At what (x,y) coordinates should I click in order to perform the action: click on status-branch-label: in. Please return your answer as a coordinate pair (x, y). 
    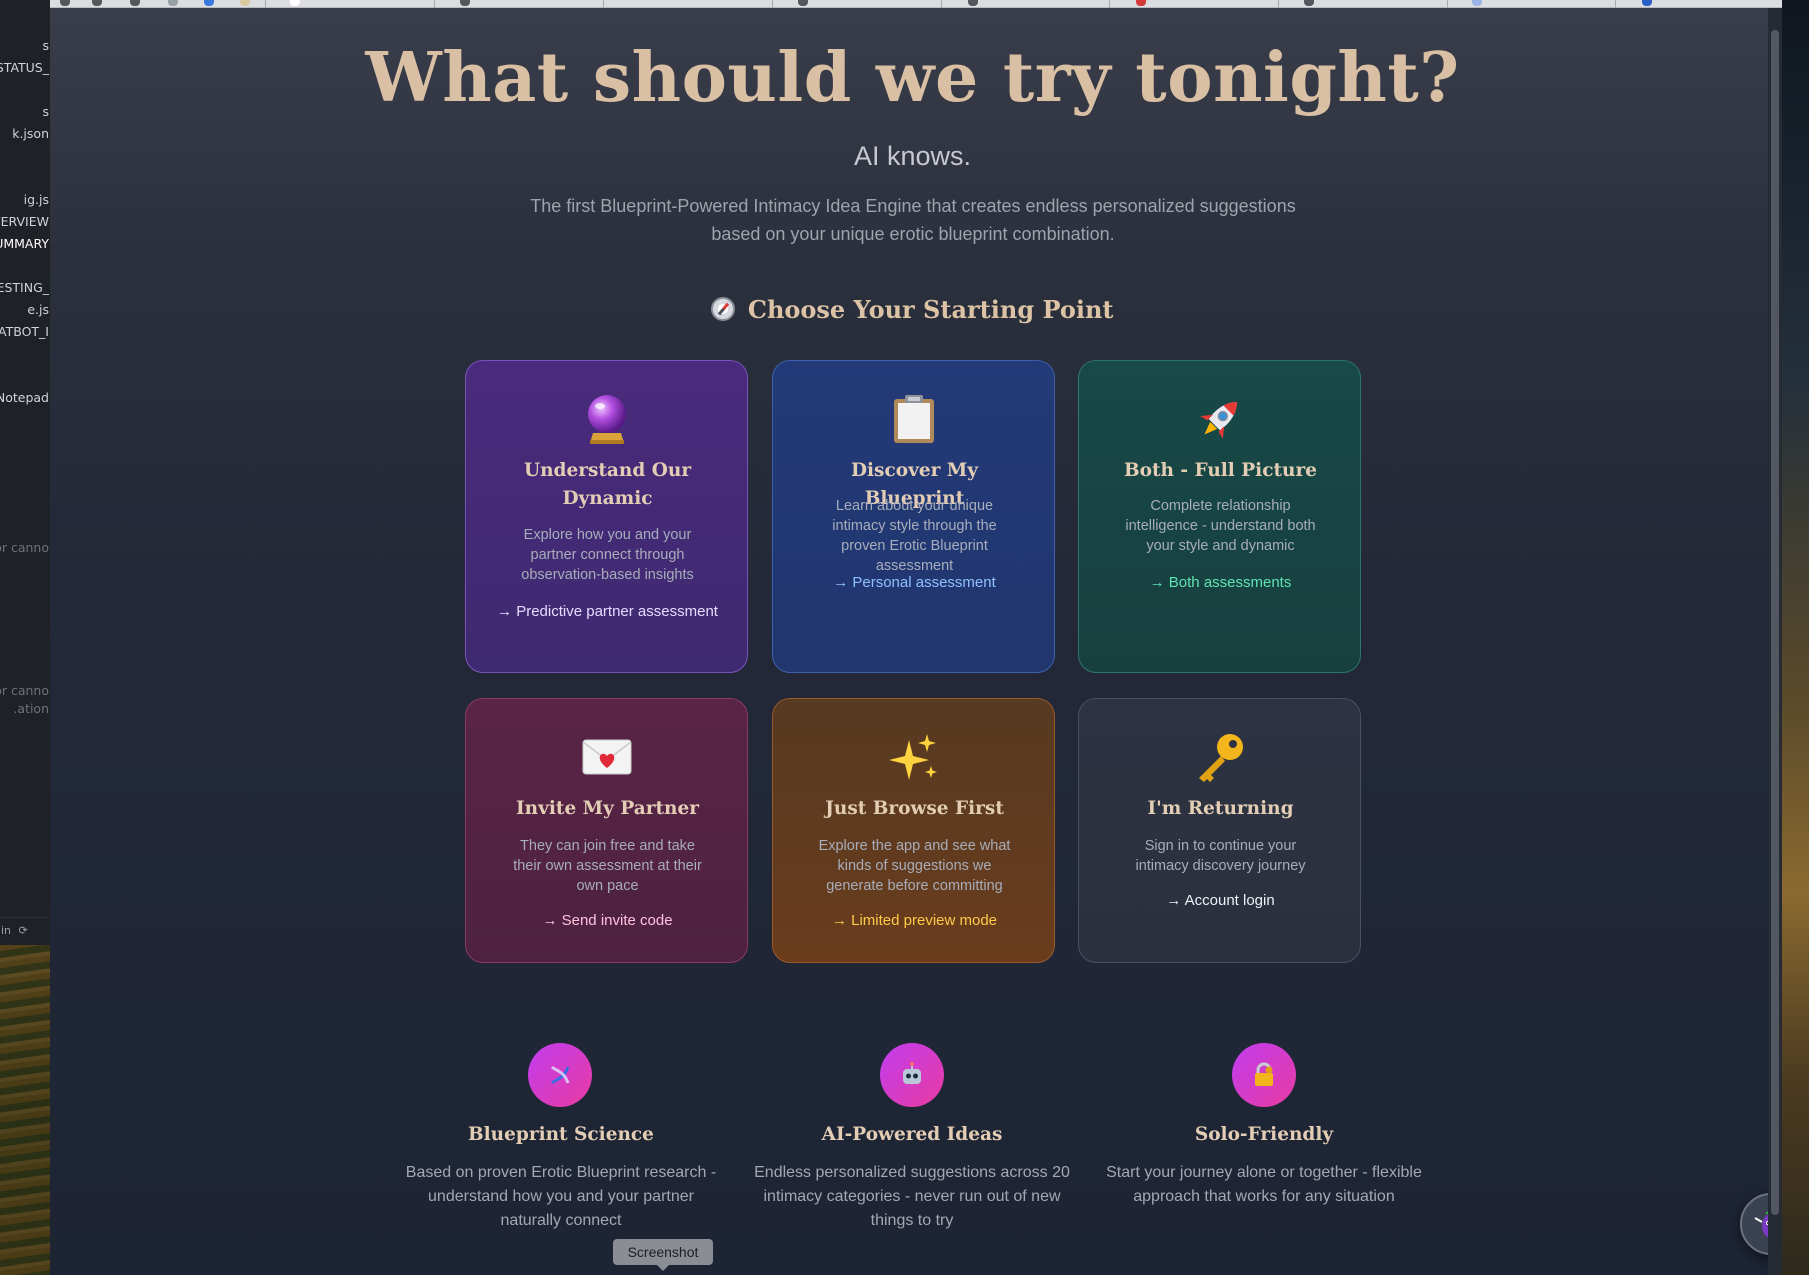
    Looking at the image, I should click on (6, 930).